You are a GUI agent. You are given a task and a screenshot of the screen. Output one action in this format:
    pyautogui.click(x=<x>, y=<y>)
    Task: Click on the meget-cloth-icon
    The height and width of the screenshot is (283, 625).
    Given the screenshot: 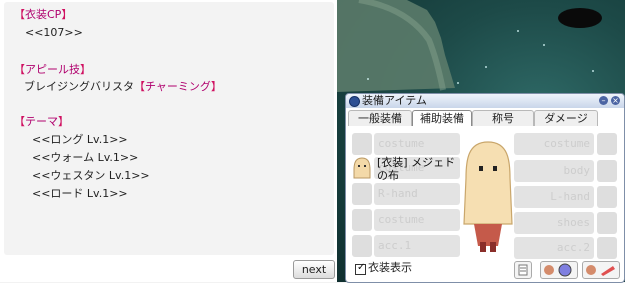 What is the action you would take?
    pyautogui.click(x=362, y=168)
    